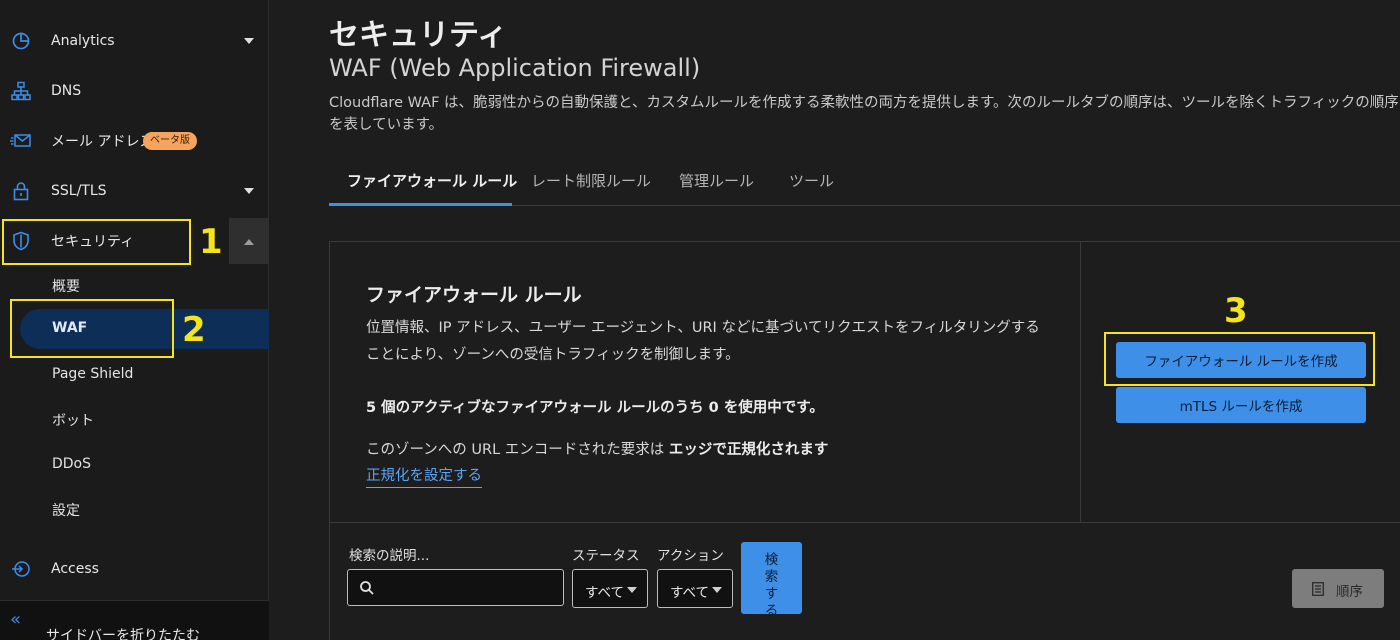 This screenshot has width=1400, height=640. Describe the element at coordinates (432, 180) in the screenshot. I see `tab-firewall-rules: ファイアウォール ルール` at that location.